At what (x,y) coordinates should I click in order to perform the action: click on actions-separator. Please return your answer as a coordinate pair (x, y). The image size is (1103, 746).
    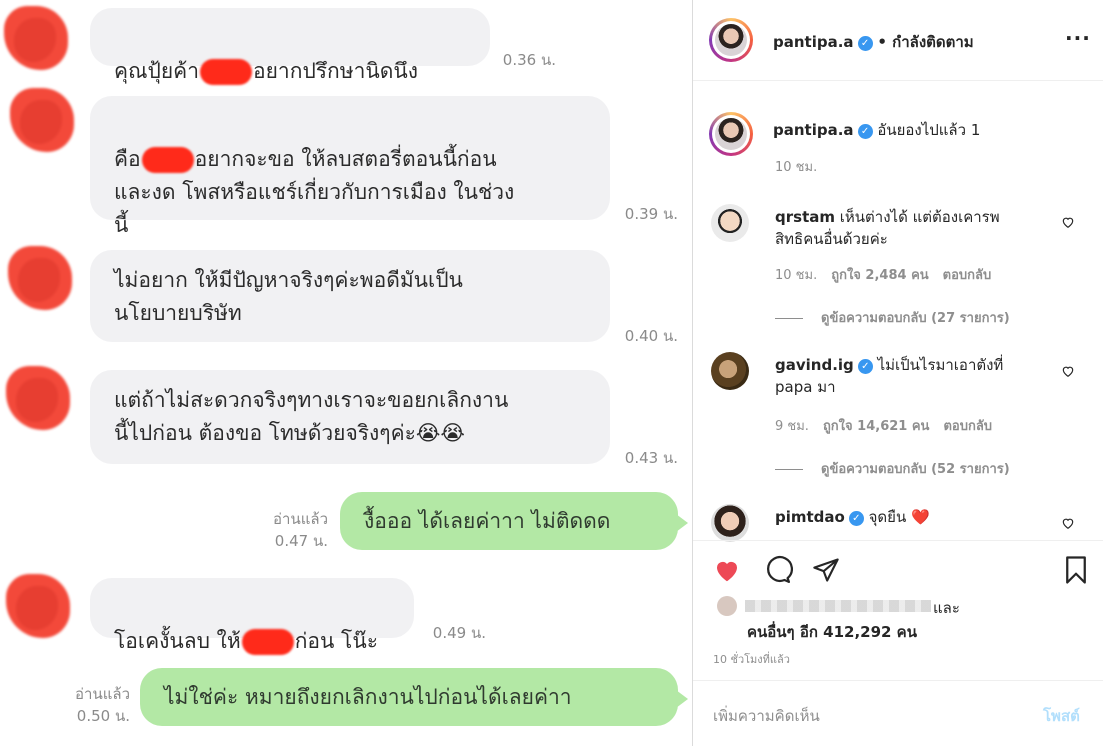
    Looking at the image, I should click on (898, 540).